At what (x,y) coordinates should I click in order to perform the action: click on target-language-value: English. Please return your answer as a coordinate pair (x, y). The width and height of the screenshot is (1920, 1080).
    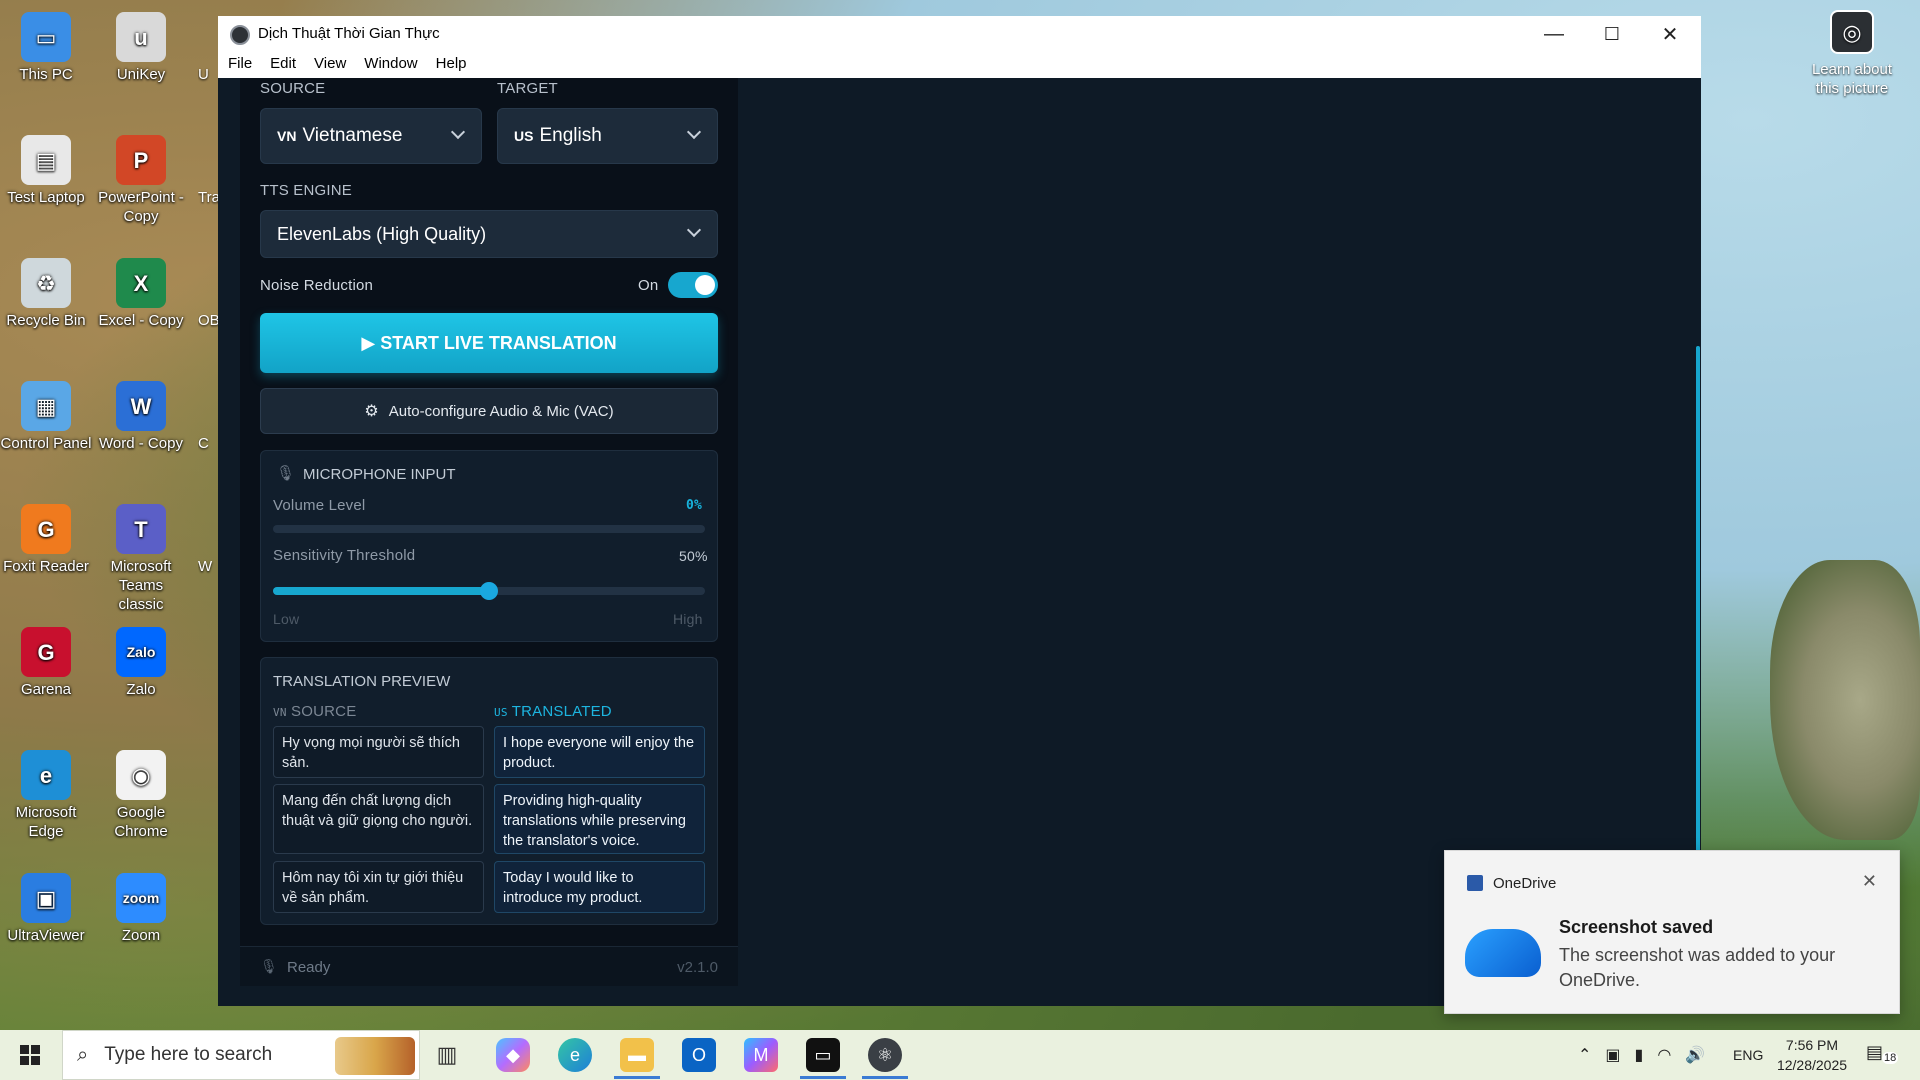
    Looking at the image, I should click on (570, 135).